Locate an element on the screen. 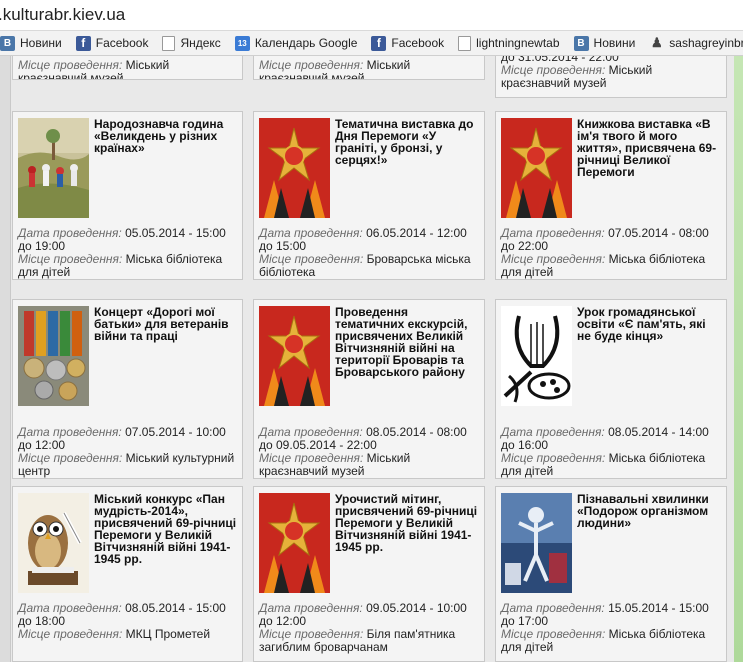  left-margin-strip is located at coordinates (5, 359).